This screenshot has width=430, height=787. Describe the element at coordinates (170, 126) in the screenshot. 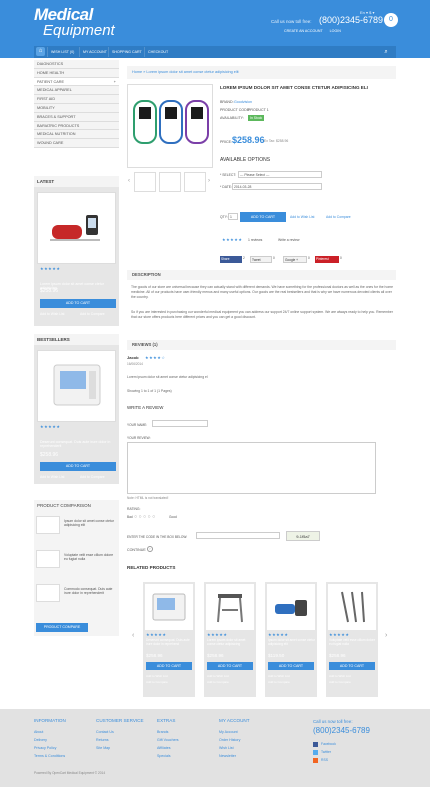

I see `product-main-image` at that location.